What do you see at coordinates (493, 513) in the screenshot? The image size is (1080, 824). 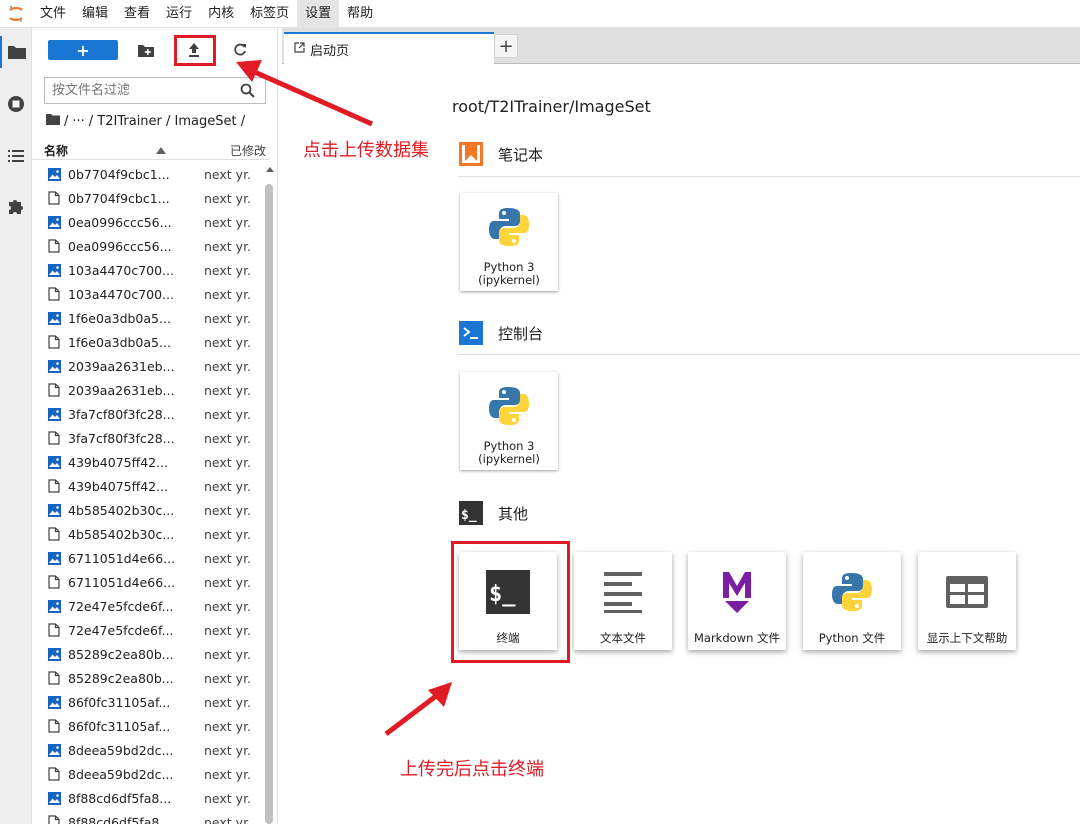 I see `section-other: $_ 其他` at bounding box center [493, 513].